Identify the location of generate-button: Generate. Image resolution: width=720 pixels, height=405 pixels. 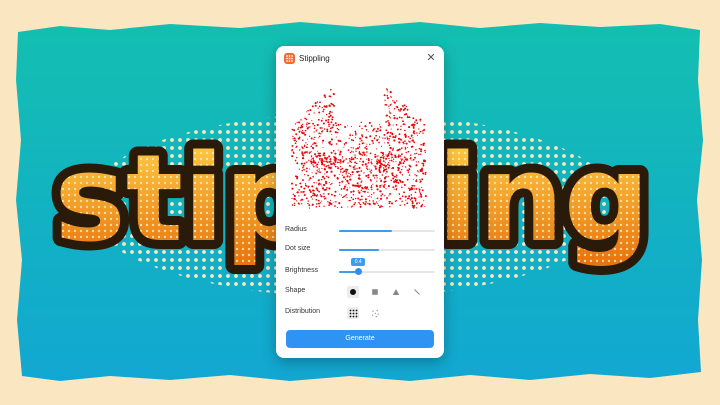
(360, 339).